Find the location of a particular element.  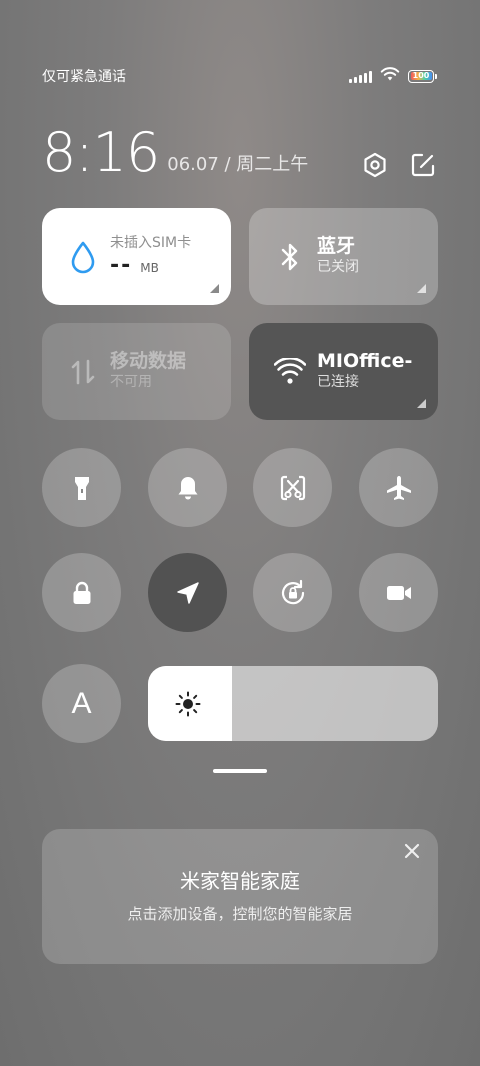

location-icon is located at coordinates (187, 592).